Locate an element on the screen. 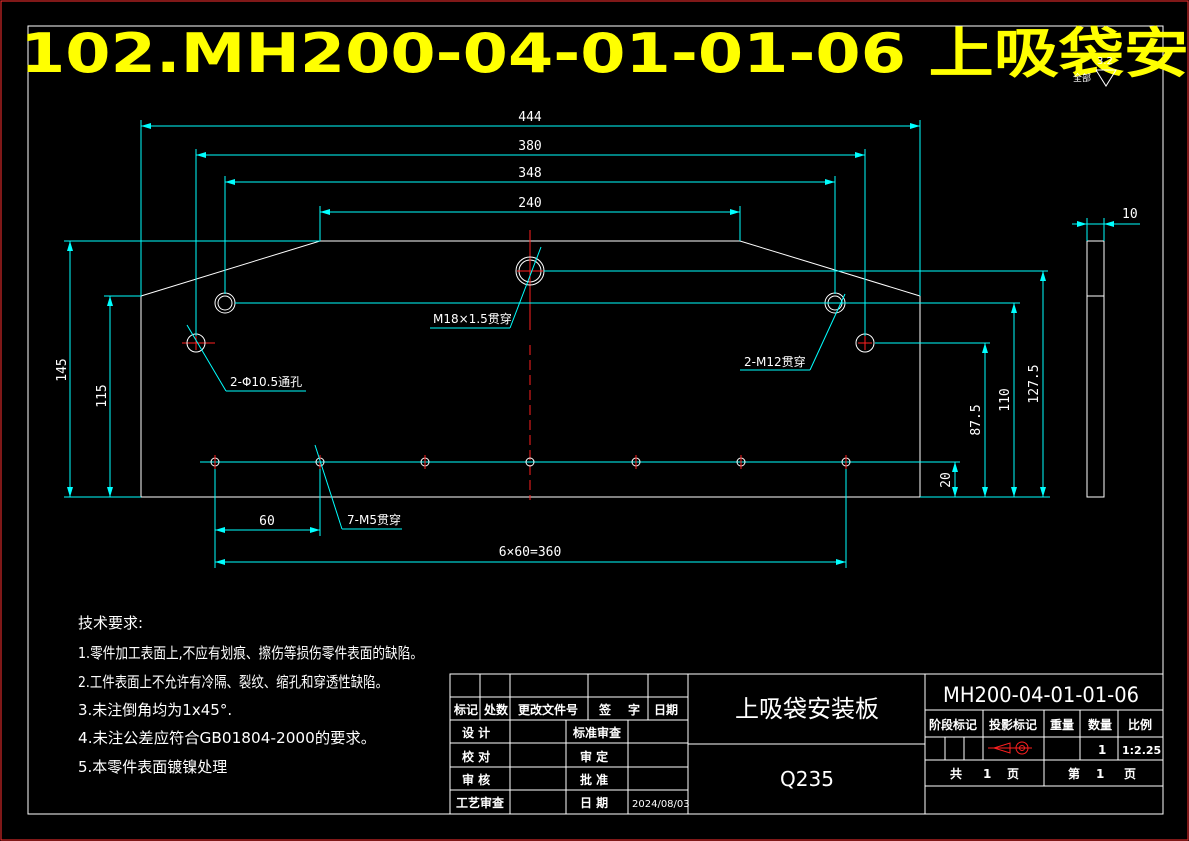 The image size is (1189, 841). tb-weight: 重量 is located at coordinates (1062, 724).